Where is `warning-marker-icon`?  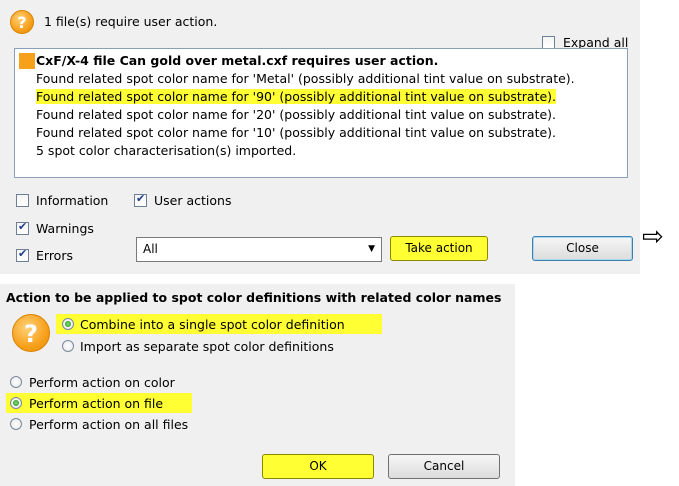 warning-marker-icon is located at coordinates (27, 61).